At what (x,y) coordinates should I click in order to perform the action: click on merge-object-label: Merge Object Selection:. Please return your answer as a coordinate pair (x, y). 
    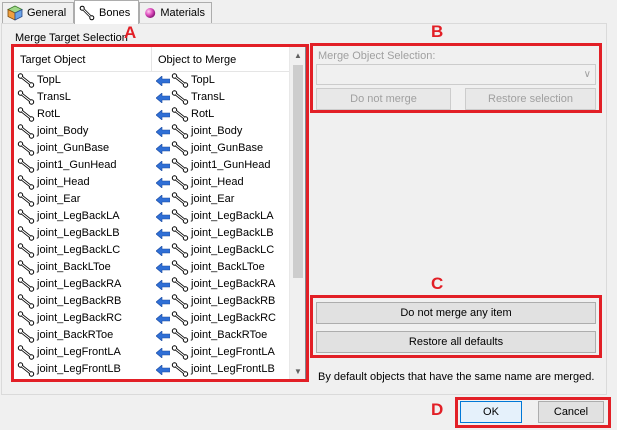
    Looking at the image, I should click on (377, 56).